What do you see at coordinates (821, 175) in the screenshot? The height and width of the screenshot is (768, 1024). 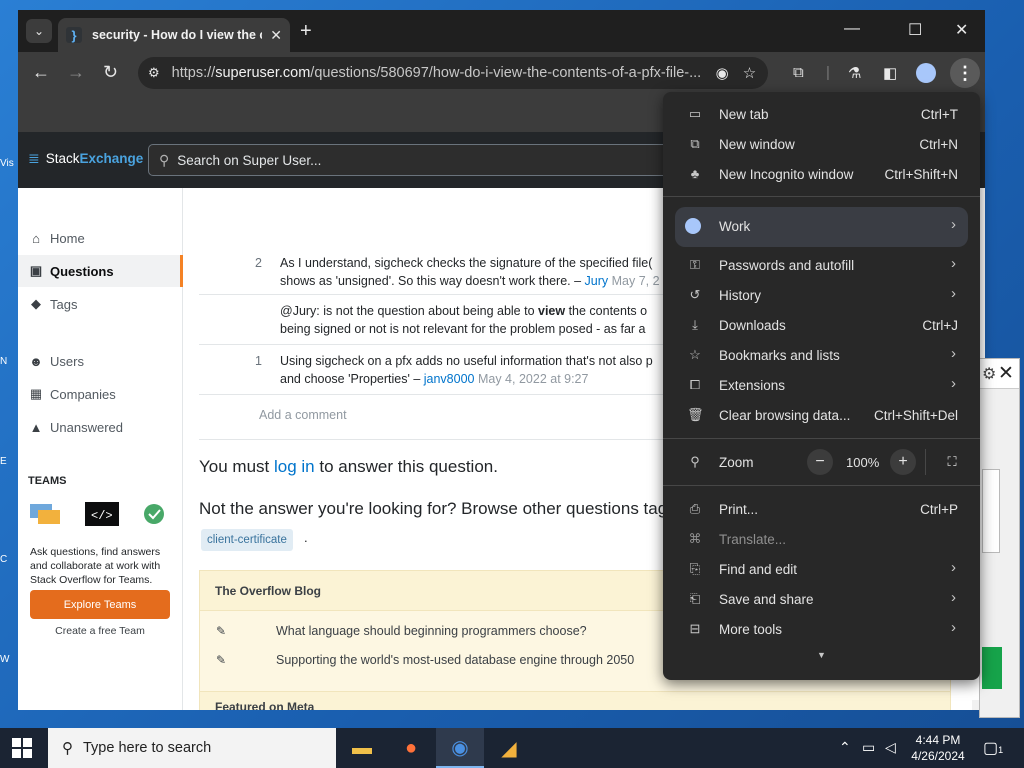 I see `menu-item-new-incognito: ♣ New Incognito window Ctrl+Shift+N` at bounding box center [821, 175].